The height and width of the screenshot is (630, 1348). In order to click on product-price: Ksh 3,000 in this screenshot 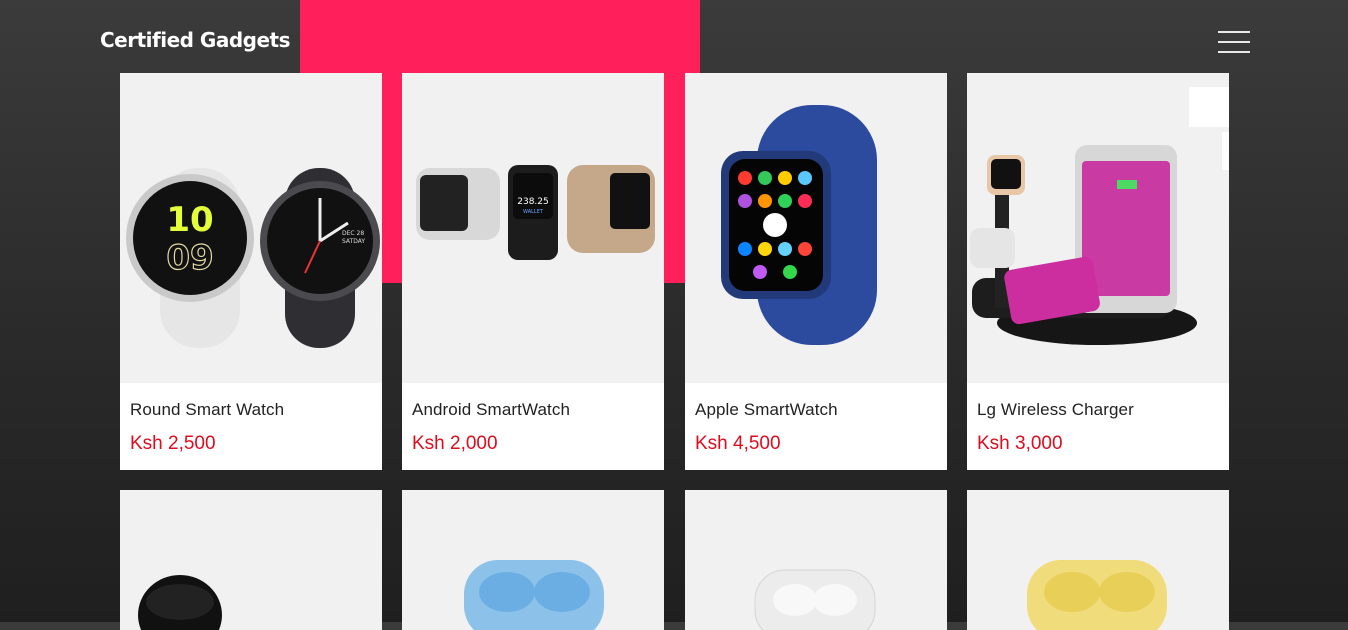, I will do `click(1020, 443)`.